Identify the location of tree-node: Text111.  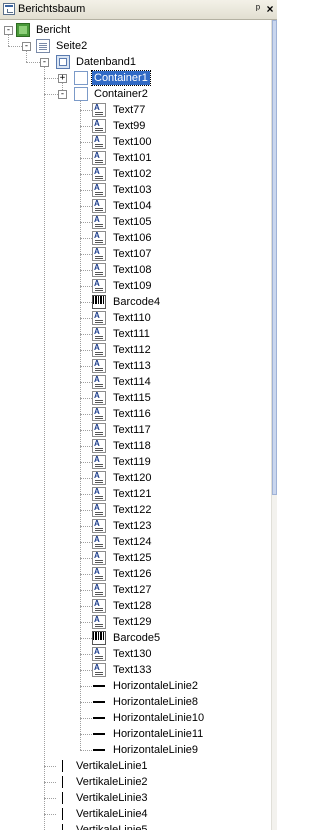
(135, 334).